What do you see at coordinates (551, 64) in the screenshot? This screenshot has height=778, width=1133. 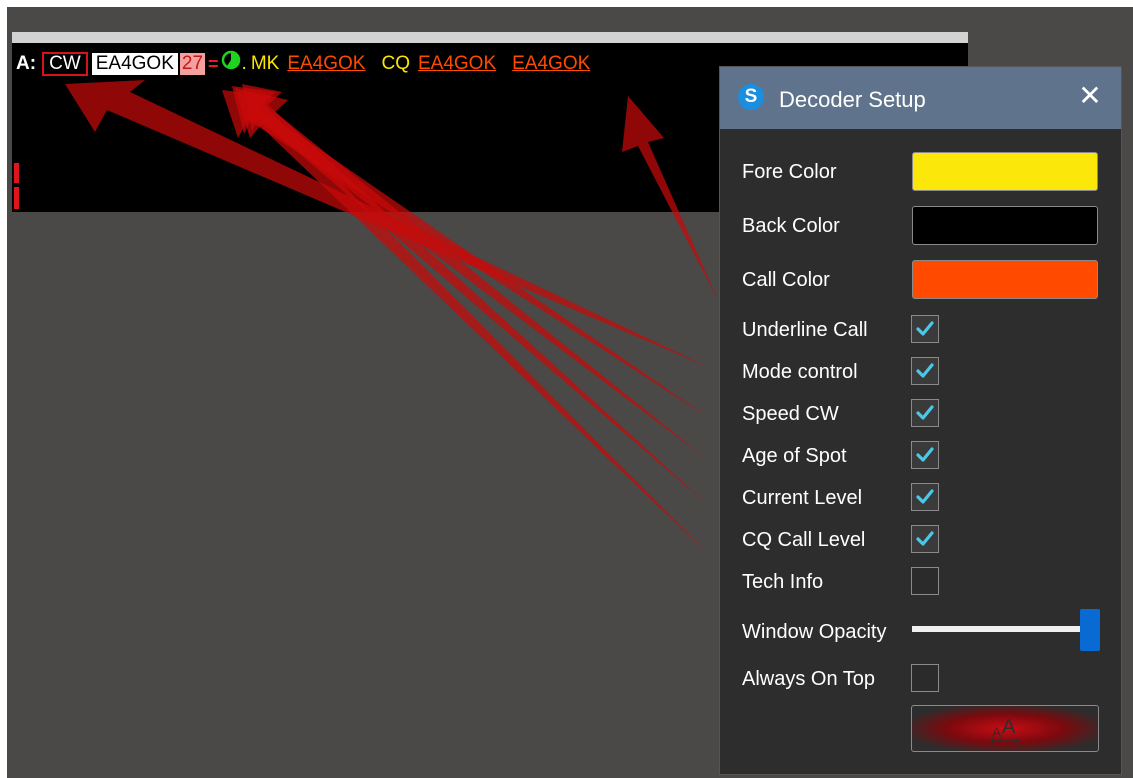 I see `spot-call-link: EA4GOK` at bounding box center [551, 64].